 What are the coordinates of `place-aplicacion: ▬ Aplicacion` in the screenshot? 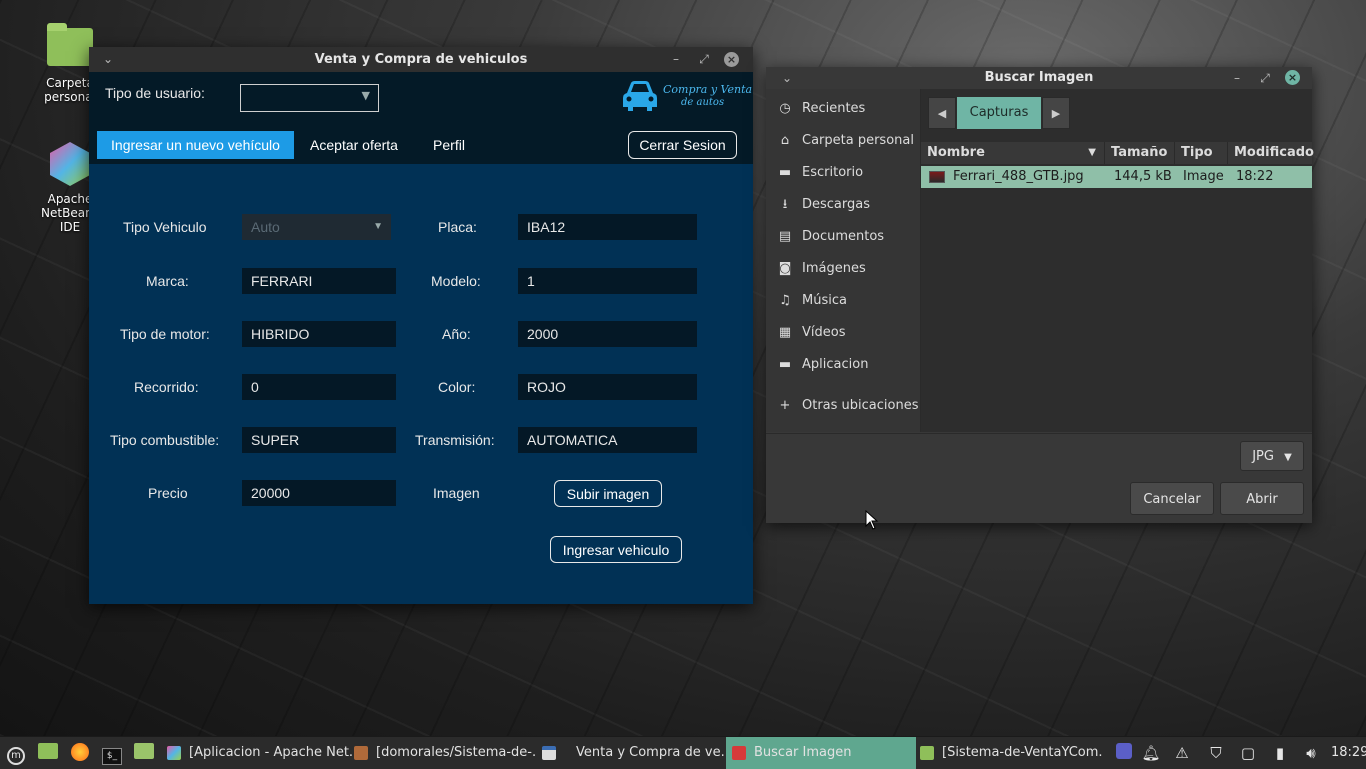 It's located at (822, 365).